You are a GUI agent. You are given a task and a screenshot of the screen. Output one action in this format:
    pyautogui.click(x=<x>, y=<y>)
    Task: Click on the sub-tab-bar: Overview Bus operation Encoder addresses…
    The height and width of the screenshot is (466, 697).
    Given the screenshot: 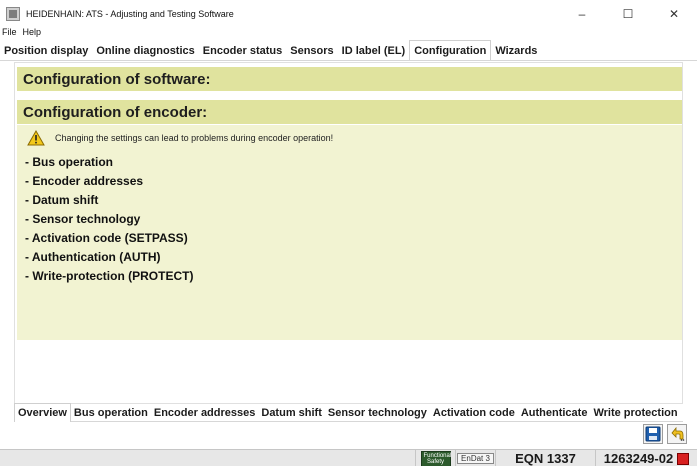 What is the action you would take?
    pyautogui.click(x=348, y=412)
    